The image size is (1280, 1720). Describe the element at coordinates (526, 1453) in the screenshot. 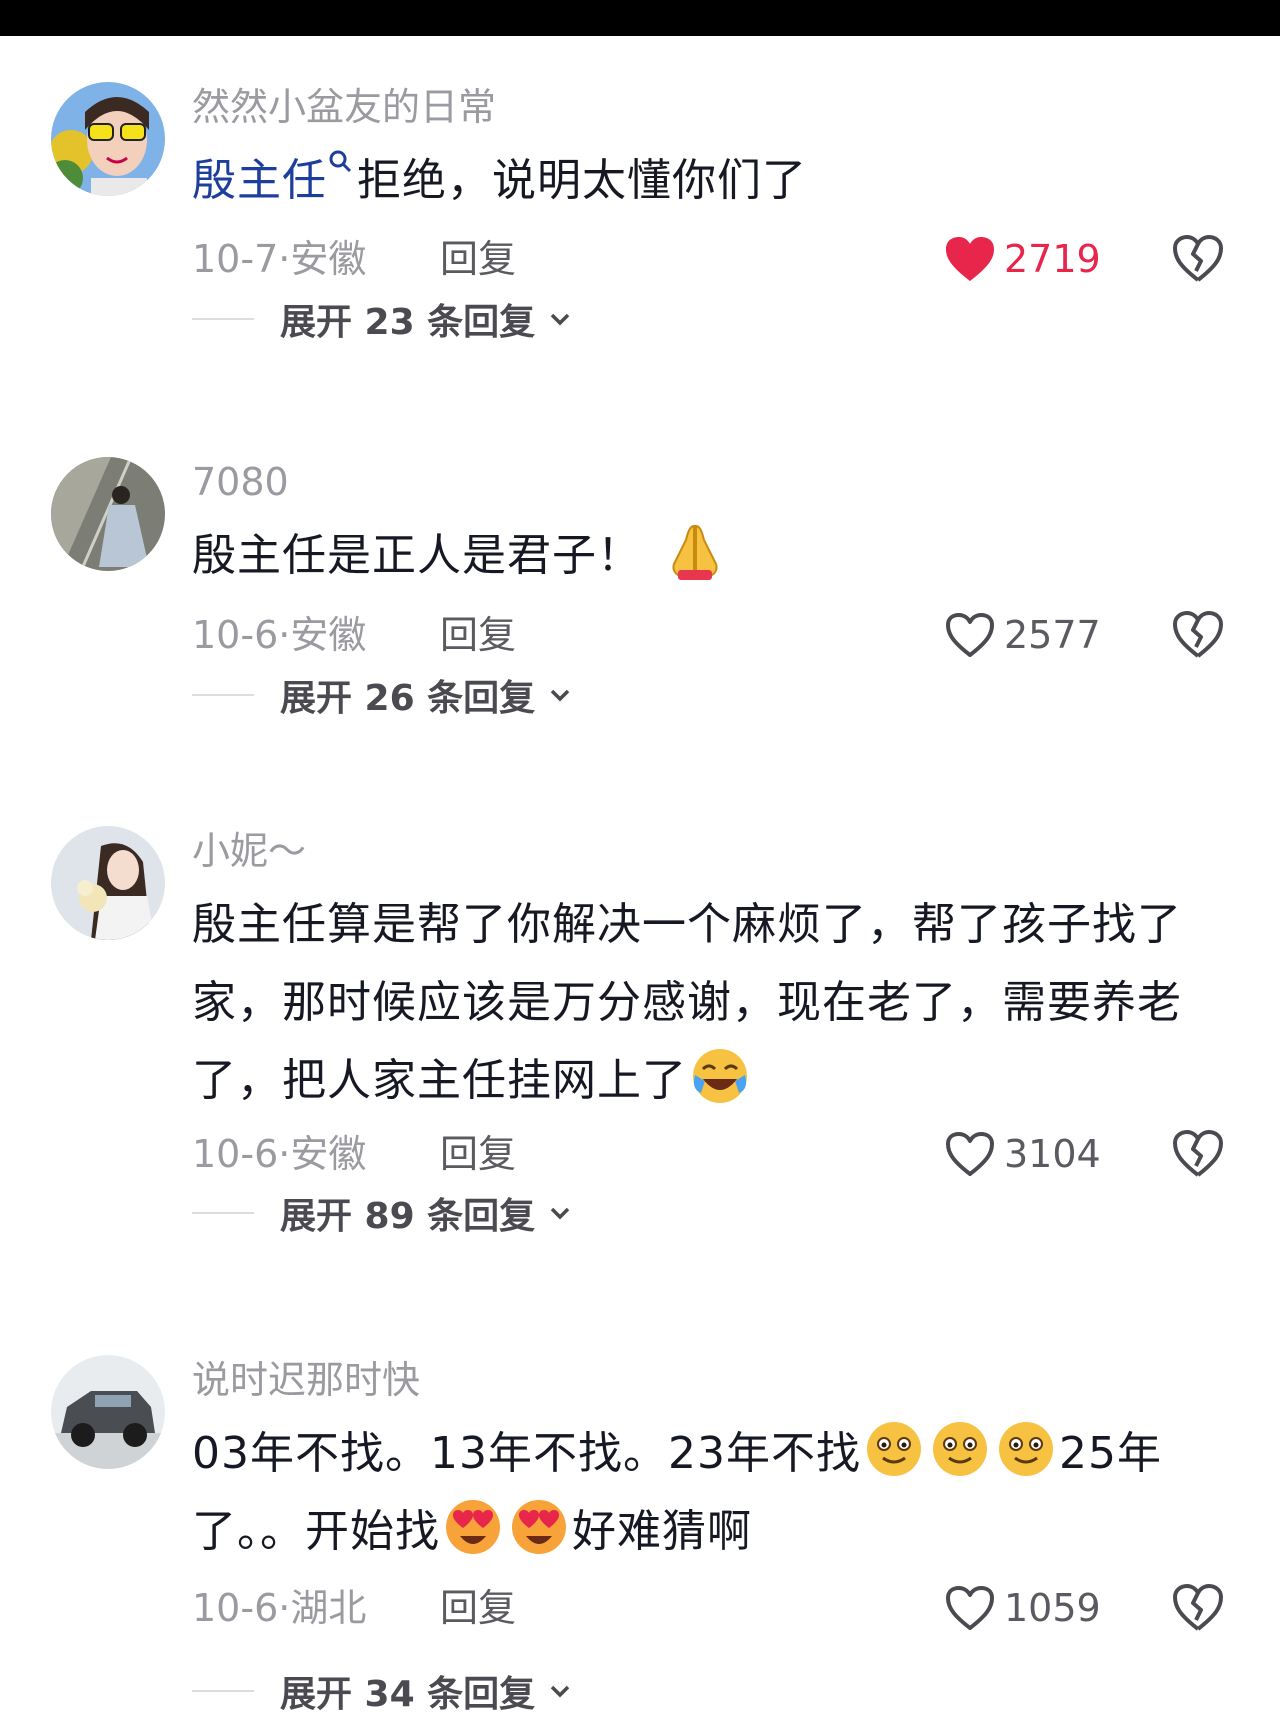

I see `comment-body-segment: 03年不找。13年不找。23年不找` at that location.